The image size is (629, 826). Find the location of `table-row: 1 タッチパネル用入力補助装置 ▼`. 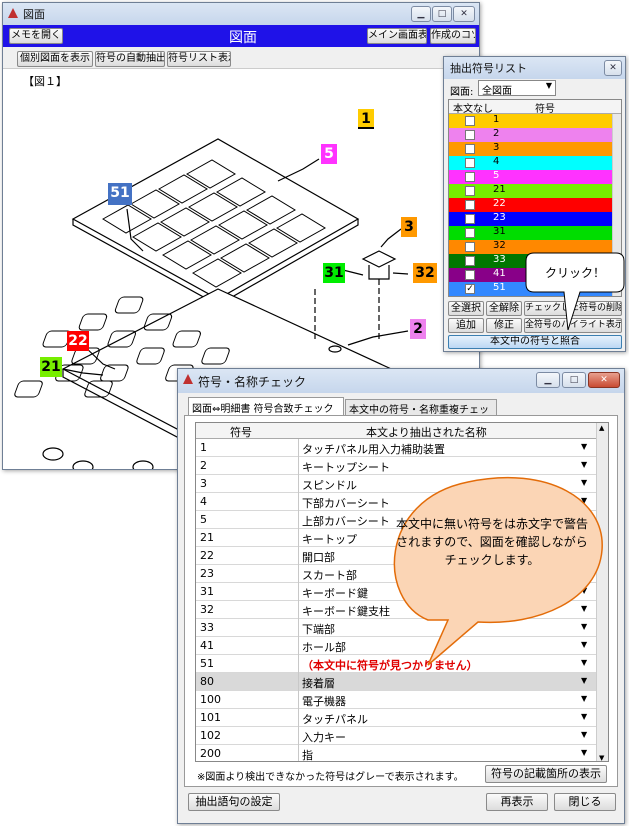

table-row: 1 タッチパネル用入力補助装置 ▼ is located at coordinates (397, 448).